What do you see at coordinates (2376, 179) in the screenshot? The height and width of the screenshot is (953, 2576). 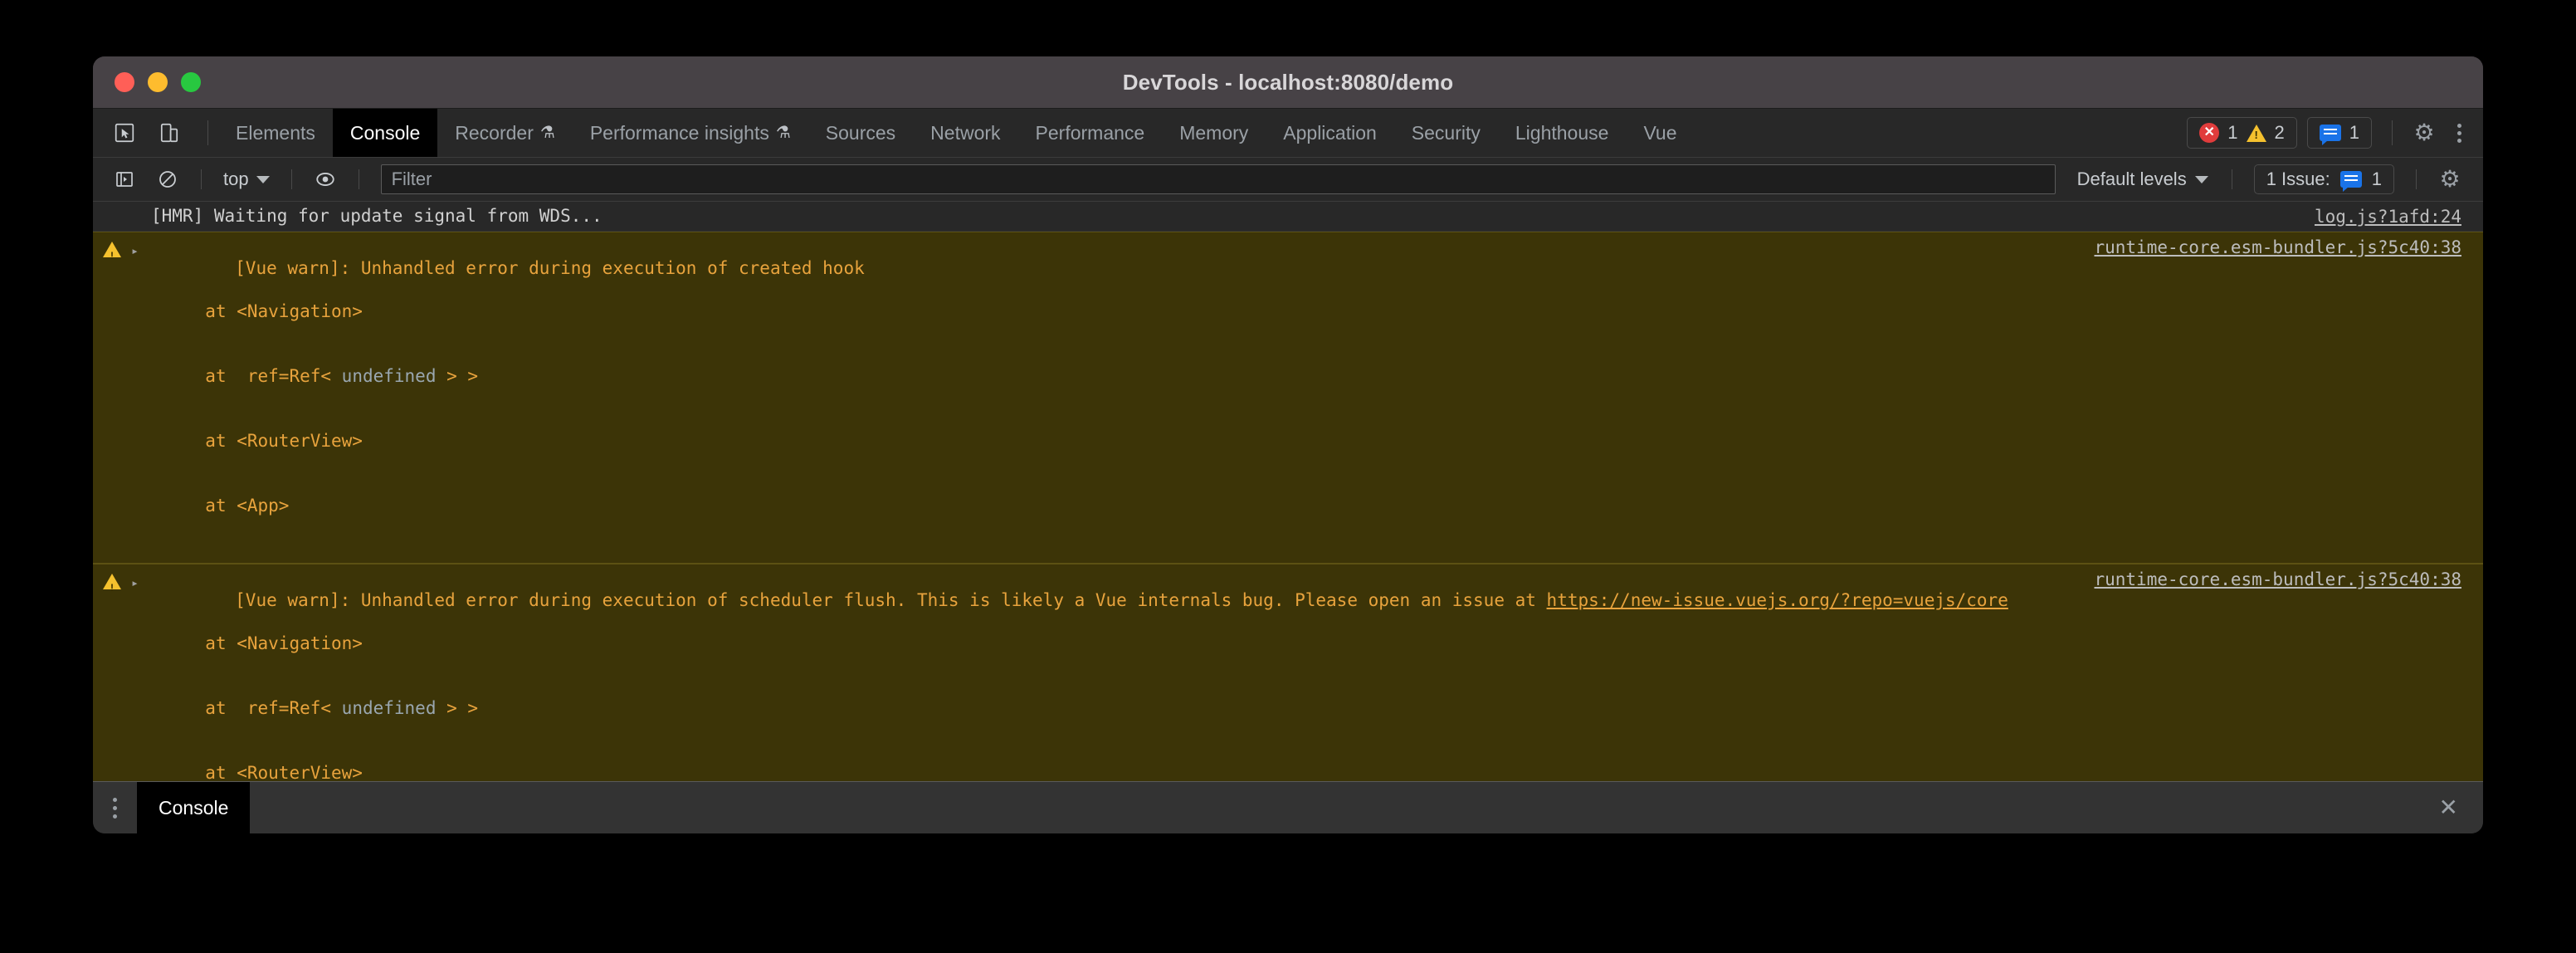 I see `issues-count: 1` at bounding box center [2376, 179].